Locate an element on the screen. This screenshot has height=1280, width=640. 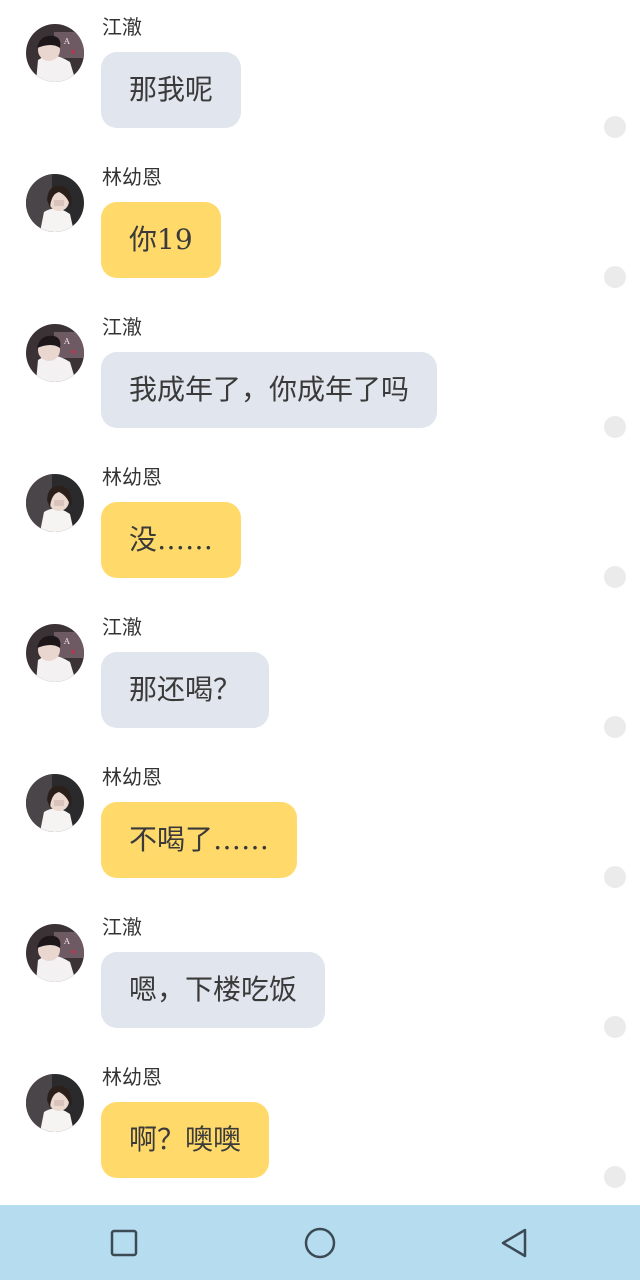
message-row: A ★ 江澈 那还喝？ is located at coordinates (320, 675).